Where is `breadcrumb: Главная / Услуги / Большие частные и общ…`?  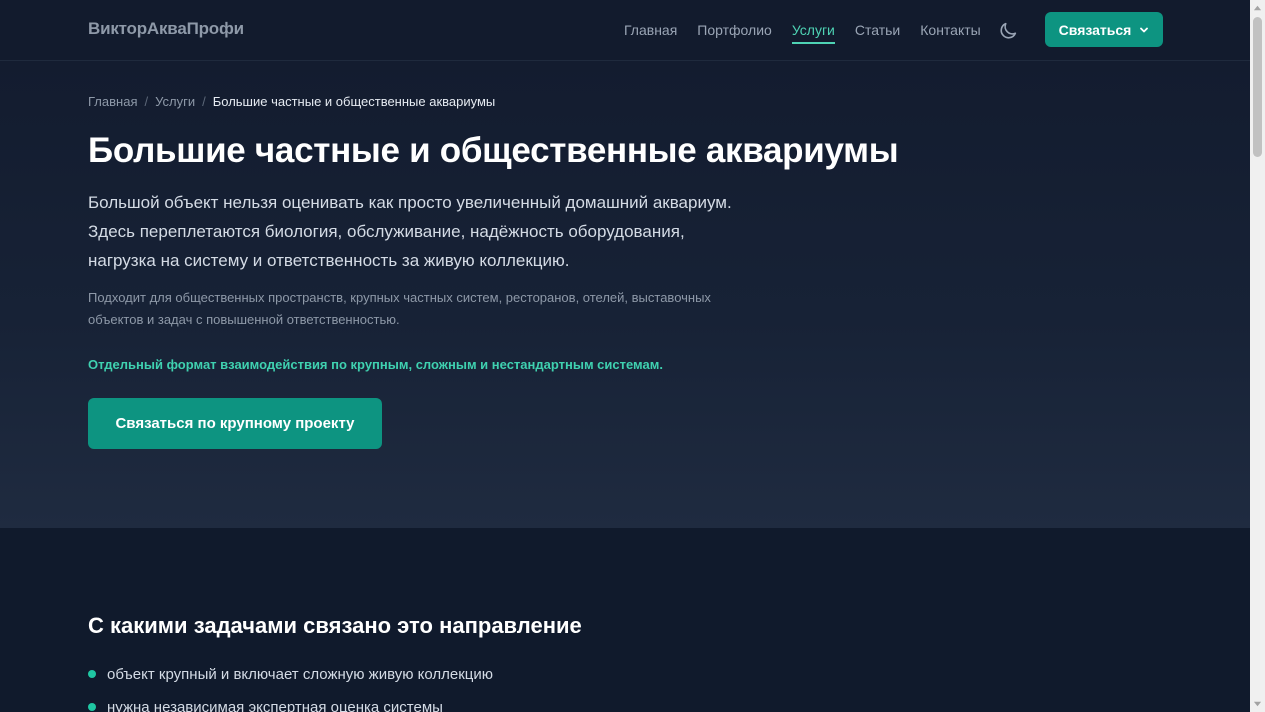
breadcrumb: Главная / Услуги / Большие частные и общ… is located at coordinates (291, 101).